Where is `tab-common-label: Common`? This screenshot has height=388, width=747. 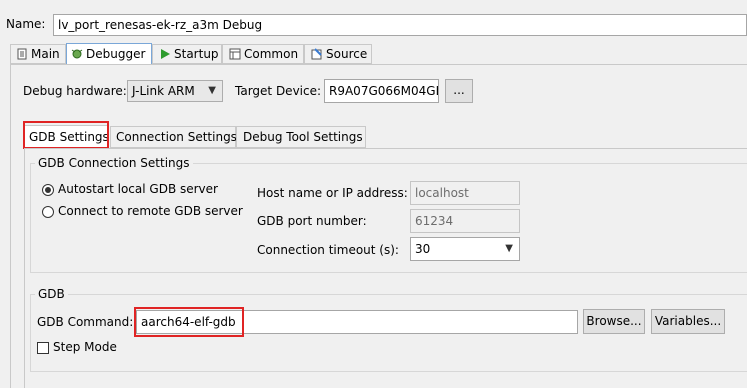
tab-common-label: Common is located at coordinates (271, 54).